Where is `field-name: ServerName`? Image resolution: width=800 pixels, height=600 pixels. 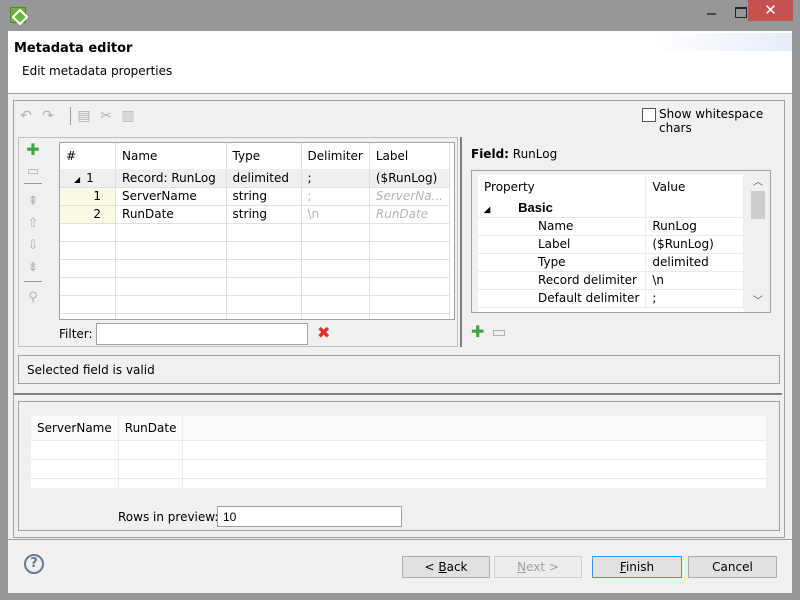
field-name: ServerName is located at coordinates (171, 196).